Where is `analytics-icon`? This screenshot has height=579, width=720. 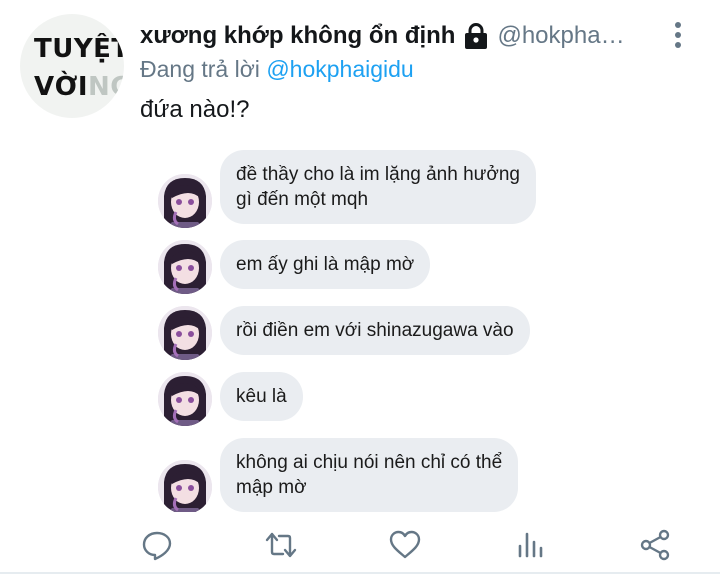 analytics-icon is located at coordinates (531, 545).